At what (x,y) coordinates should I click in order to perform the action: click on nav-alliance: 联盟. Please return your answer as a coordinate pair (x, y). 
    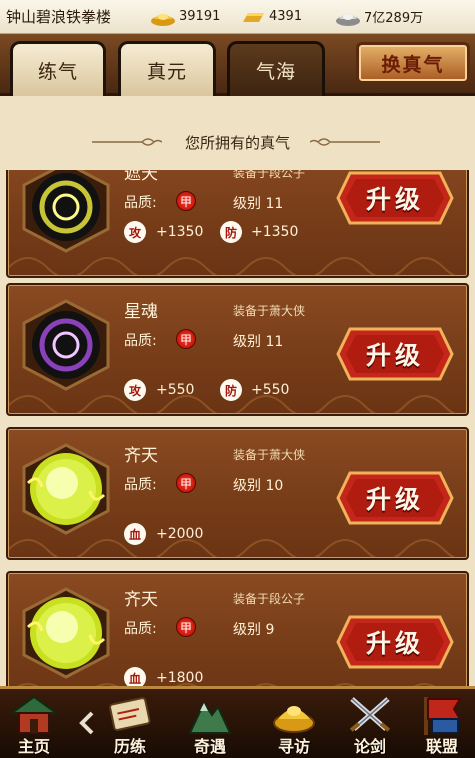
    Looking at the image, I should click on (442, 724).